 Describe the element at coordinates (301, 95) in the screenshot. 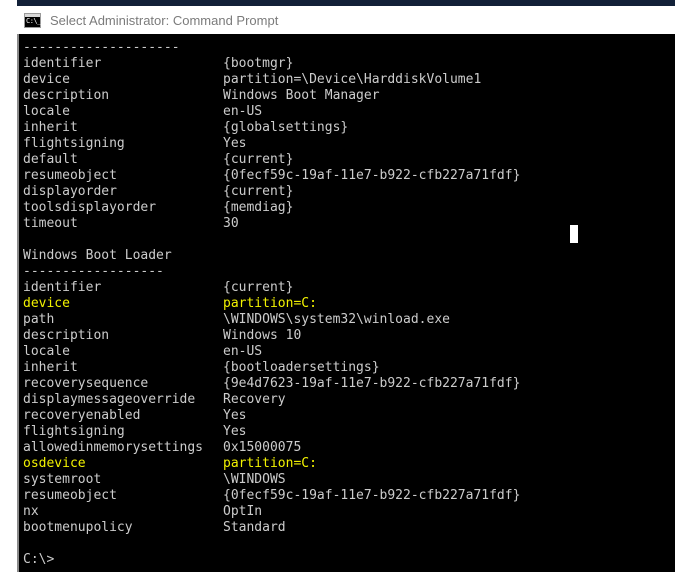

I see `entry-value: Windows Boot Manager` at that location.